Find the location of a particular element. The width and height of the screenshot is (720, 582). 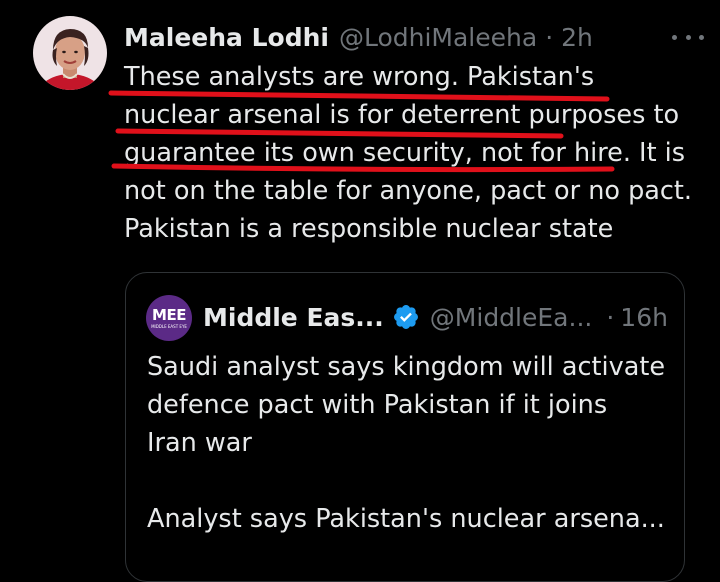

quoted-headline-line: Saudi analyst says kingdom will activate is located at coordinates (406, 367).